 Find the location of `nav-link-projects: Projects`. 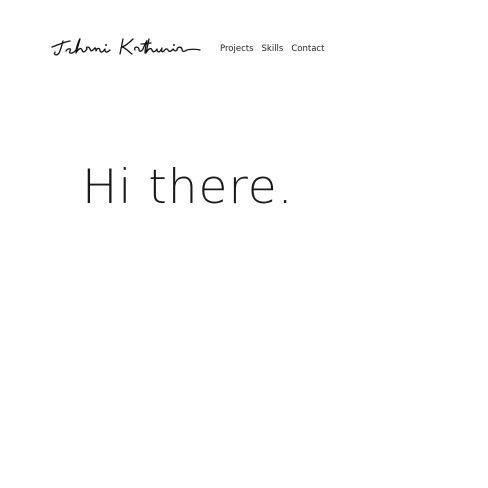

nav-link-projects: Projects is located at coordinates (237, 49).